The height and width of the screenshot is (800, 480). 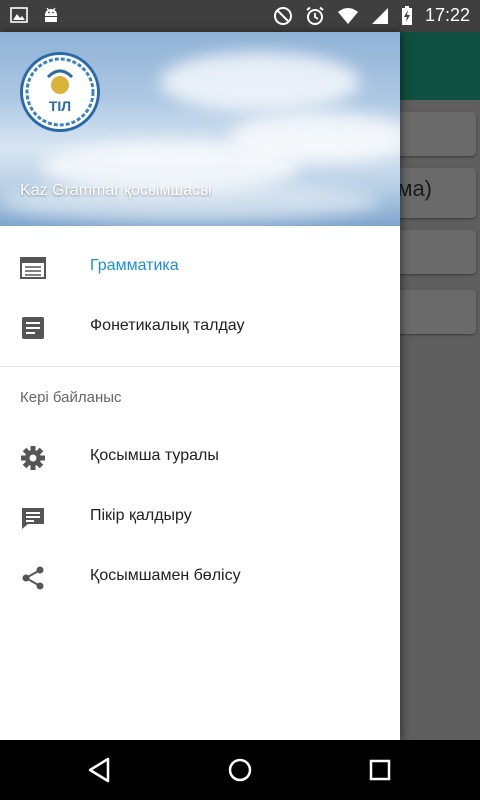 What do you see at coordinates (134, 265) in the screenshot?
I see `menu-item-label: Грамматика` at bounding box center [134, 265].